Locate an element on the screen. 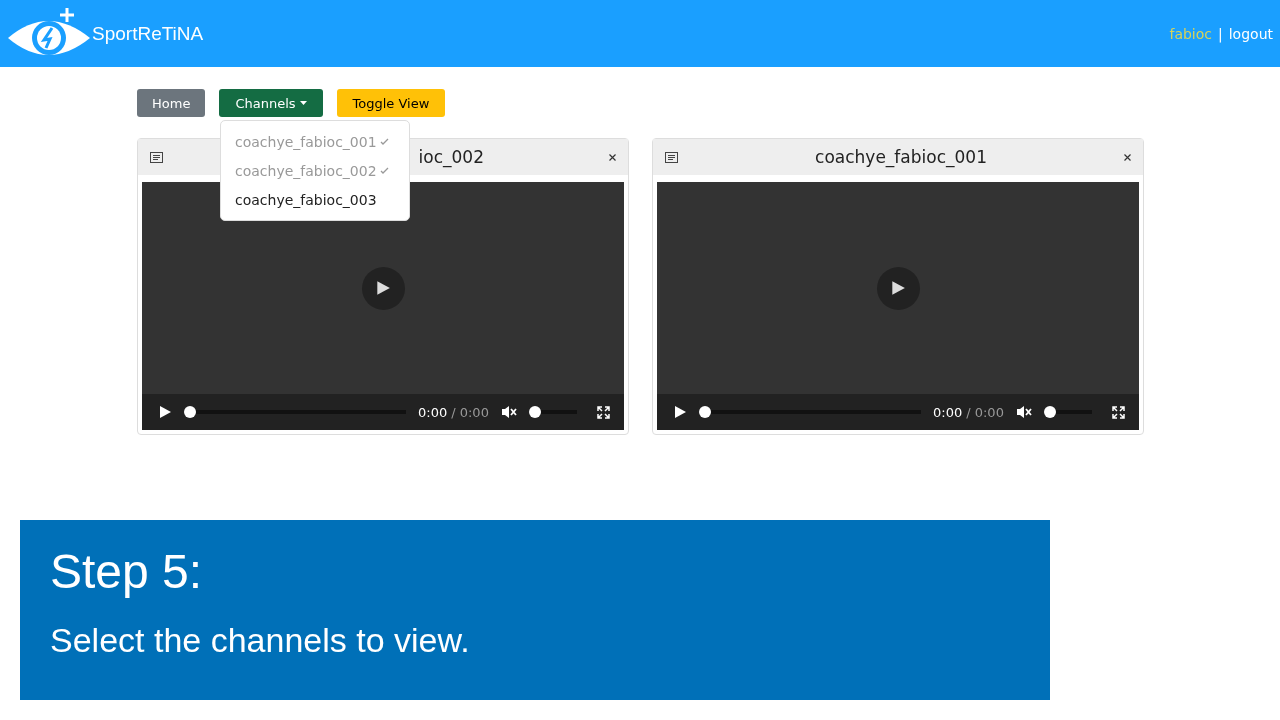 The image size is (1280, 720). channels-dropdown: Channels is located at coordinates (271, 103).